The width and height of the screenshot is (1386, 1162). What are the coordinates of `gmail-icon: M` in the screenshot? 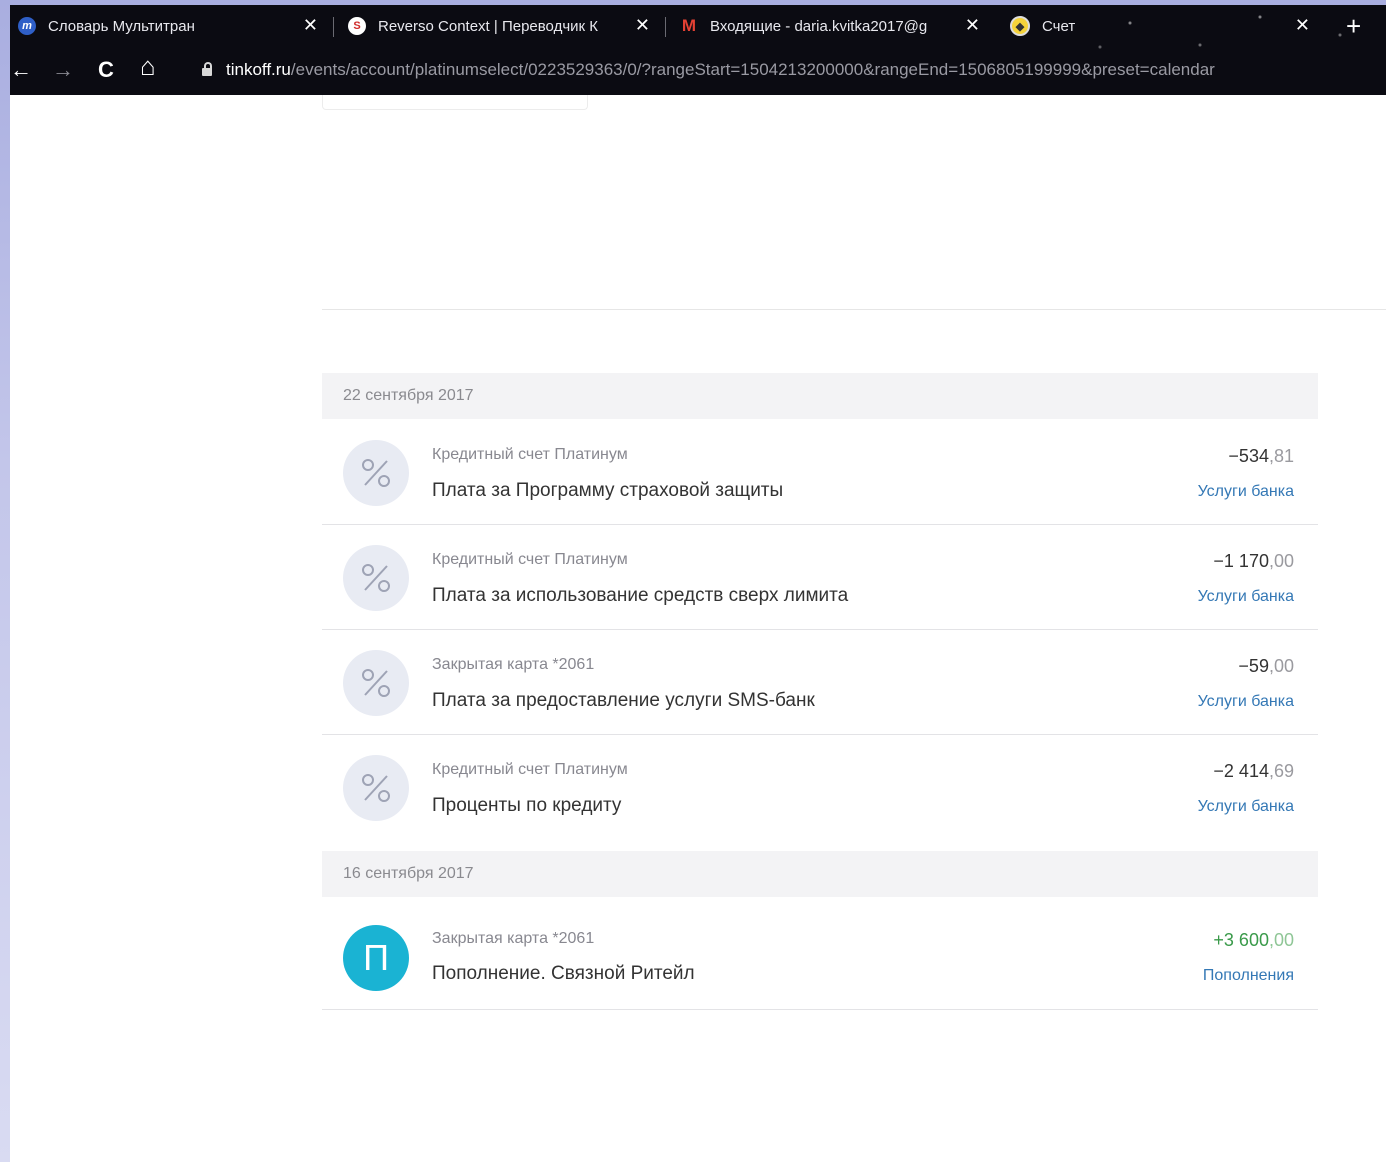 It's located at (689, 25).